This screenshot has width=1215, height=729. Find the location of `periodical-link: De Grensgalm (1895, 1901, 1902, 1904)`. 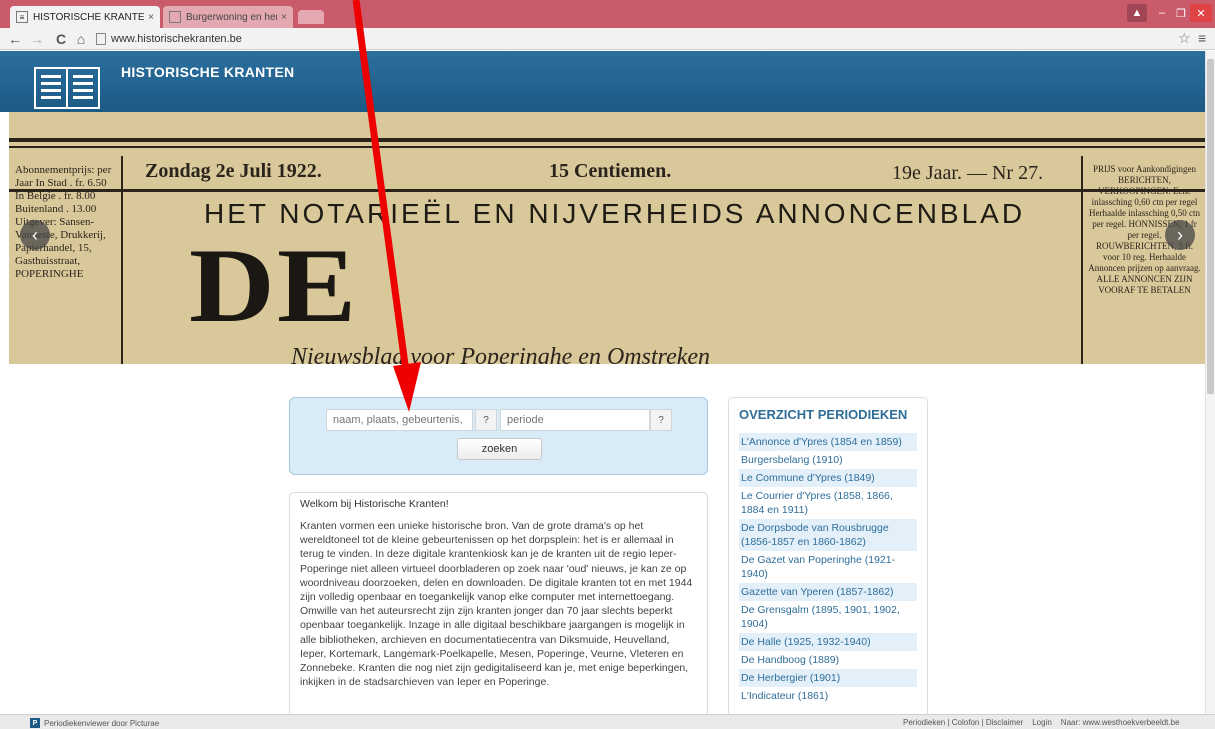

periodical-link: De Grensgalm (1895, 1901, 1902, 1904) is located at coordinates (828, 617).